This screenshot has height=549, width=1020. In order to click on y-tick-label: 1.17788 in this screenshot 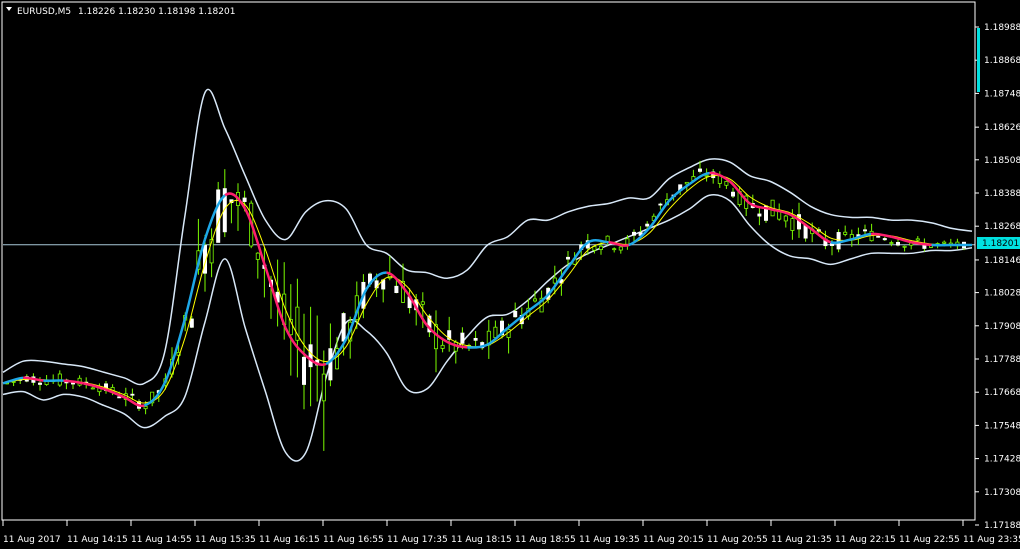, I will do `click(1002, 360)`.